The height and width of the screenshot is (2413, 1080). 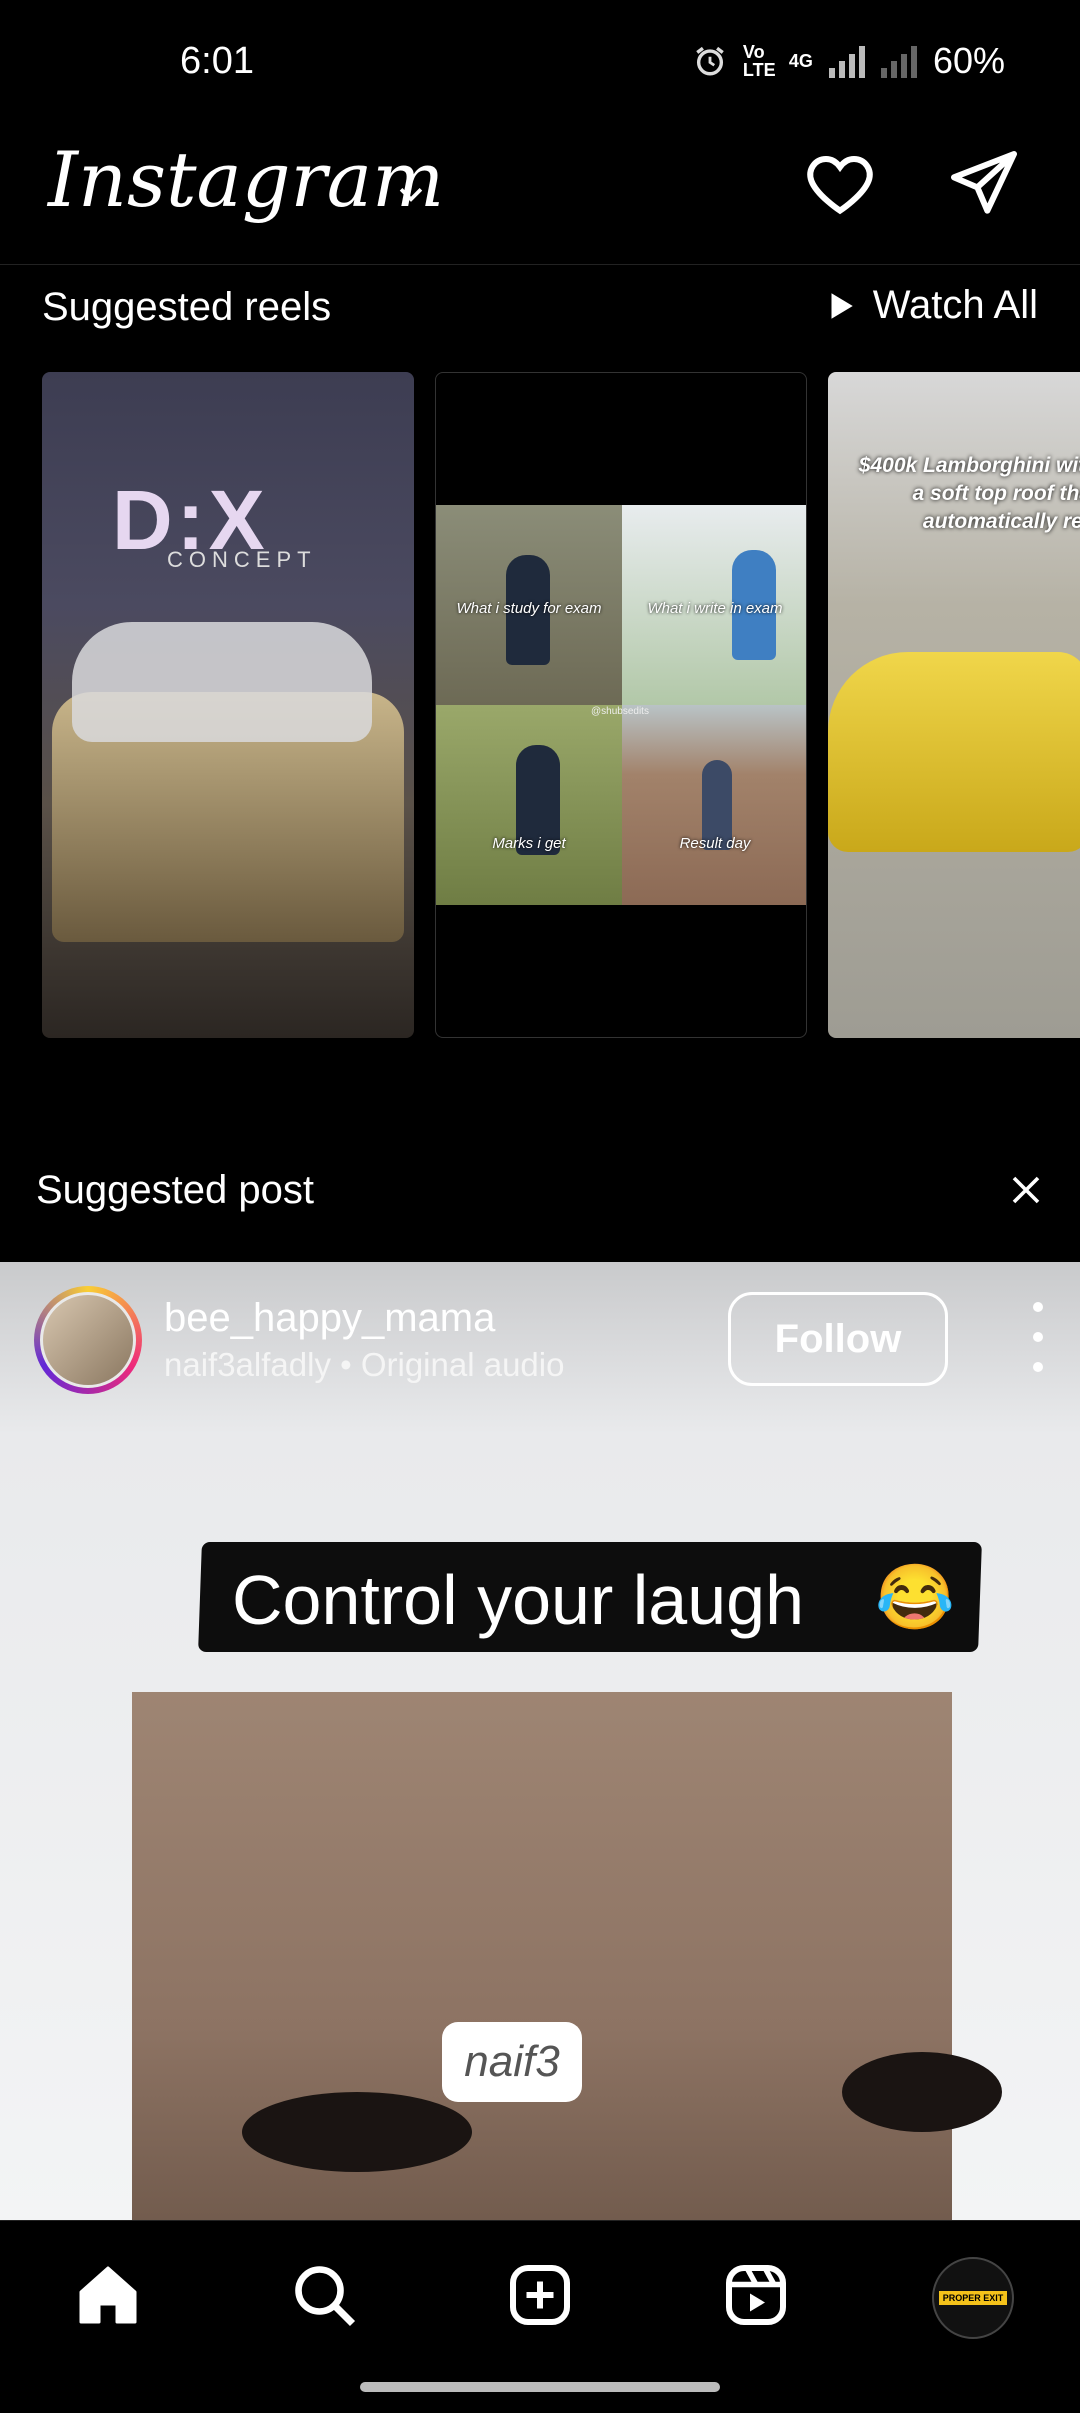 I want to click on reel-1-overlay-sub: CONCEPT, so click(x=242, y=559).